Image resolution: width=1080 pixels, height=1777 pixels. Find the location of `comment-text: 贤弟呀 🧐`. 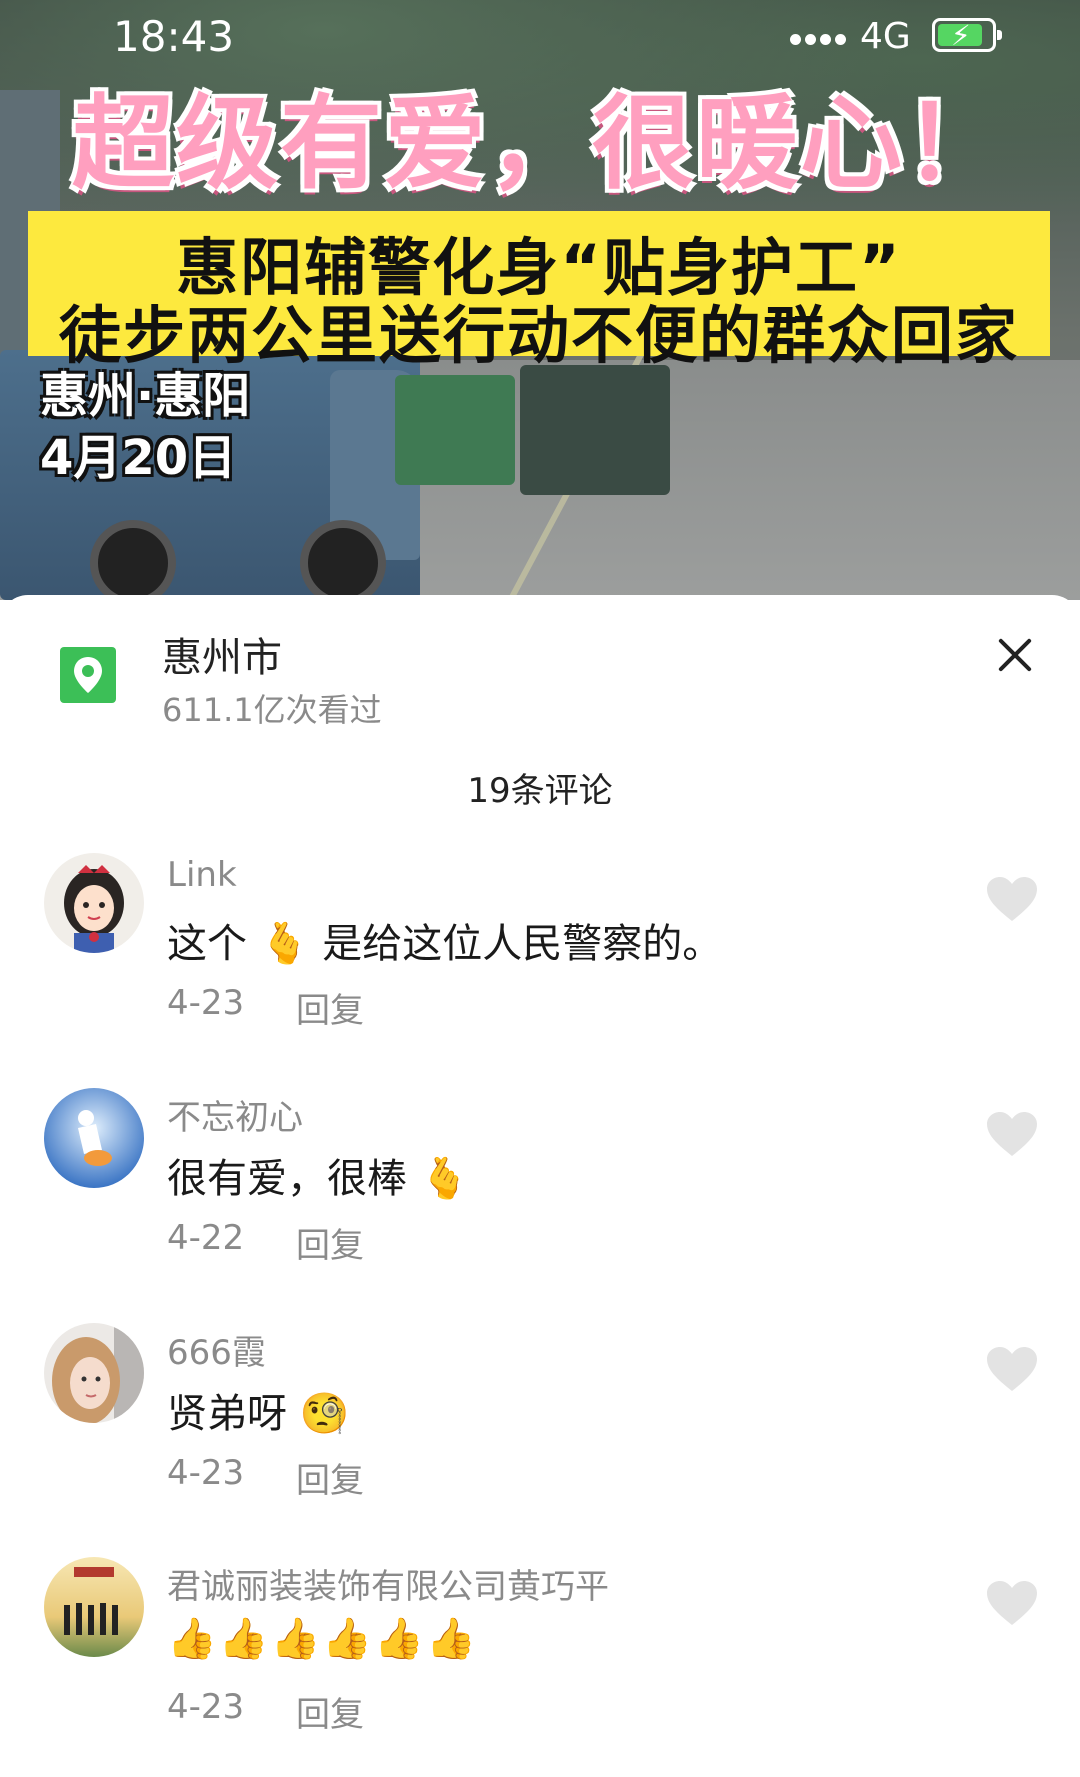

comment-text: 贤弟呀 🧐 is located at coordinates (258, 1410).